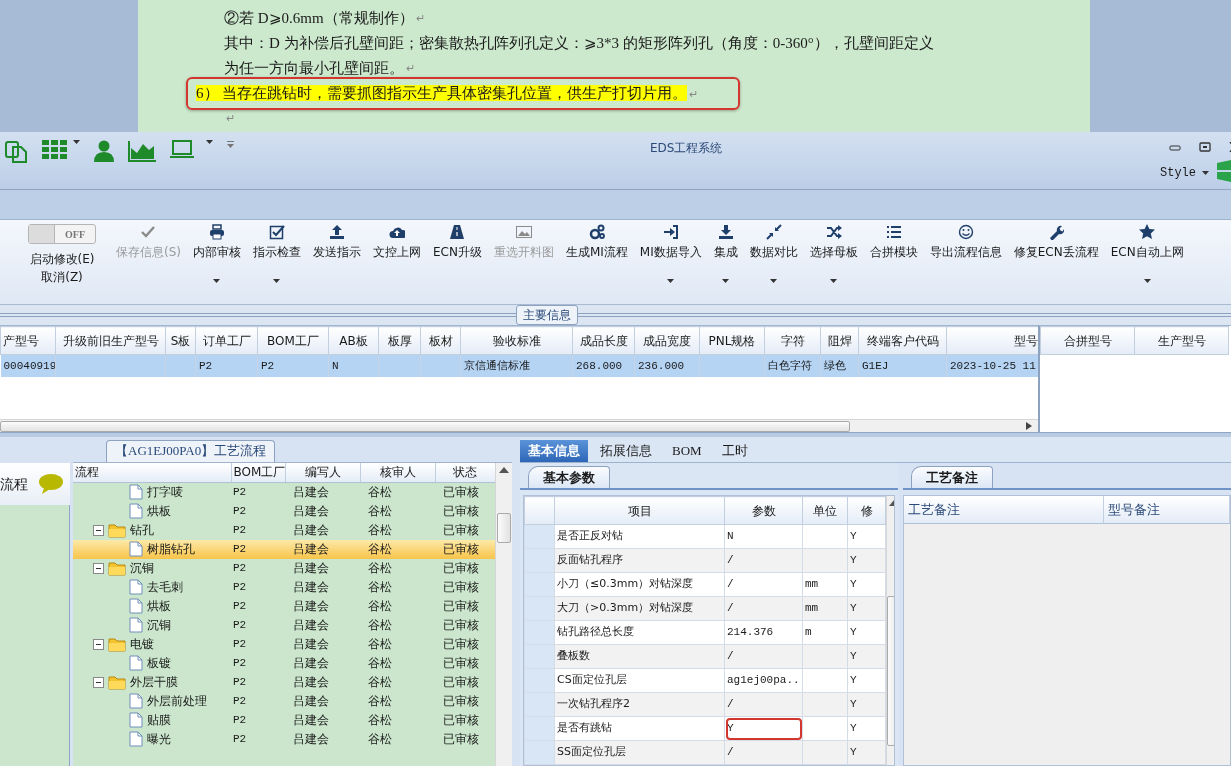  What do you see at coordinates (191, 451) in the screenshot?
I see `panel-tab: 【AG1EJ00PA0】工艺流程` at bounding box center [191, 451].